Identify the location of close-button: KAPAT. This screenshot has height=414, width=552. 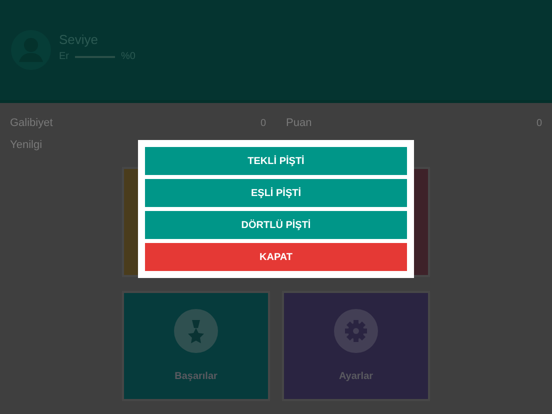
(276, 257).